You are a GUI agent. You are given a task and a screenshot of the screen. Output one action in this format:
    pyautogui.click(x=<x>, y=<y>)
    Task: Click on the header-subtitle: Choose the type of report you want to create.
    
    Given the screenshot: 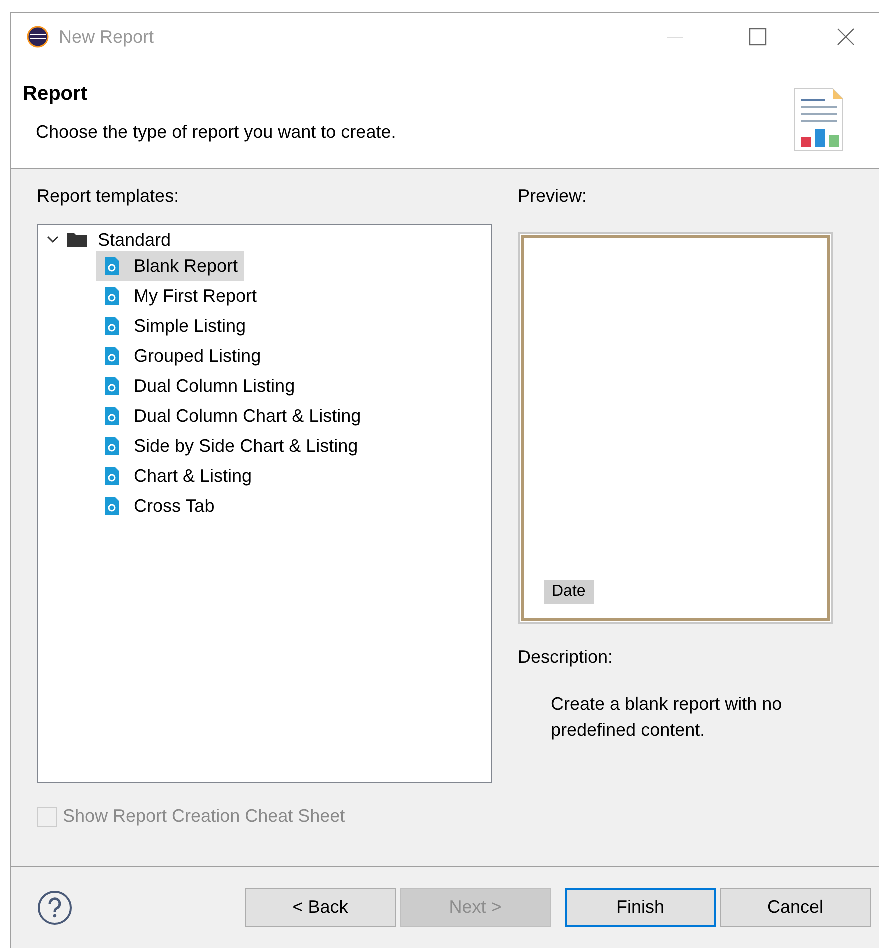 What is the action you would take?
    pyautogui.click(x=217, y=132)
    